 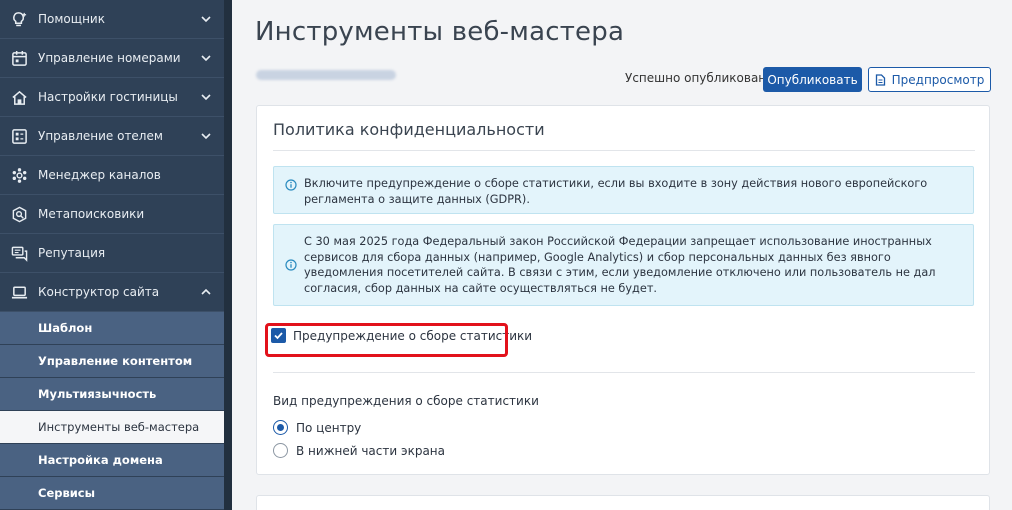 What do you see at coordinates (112, 427) in the screenshot?
I see `sidebar-subitem-webmaster-tools: Инструменты веб-мастера` at bounding box center [112, 427].